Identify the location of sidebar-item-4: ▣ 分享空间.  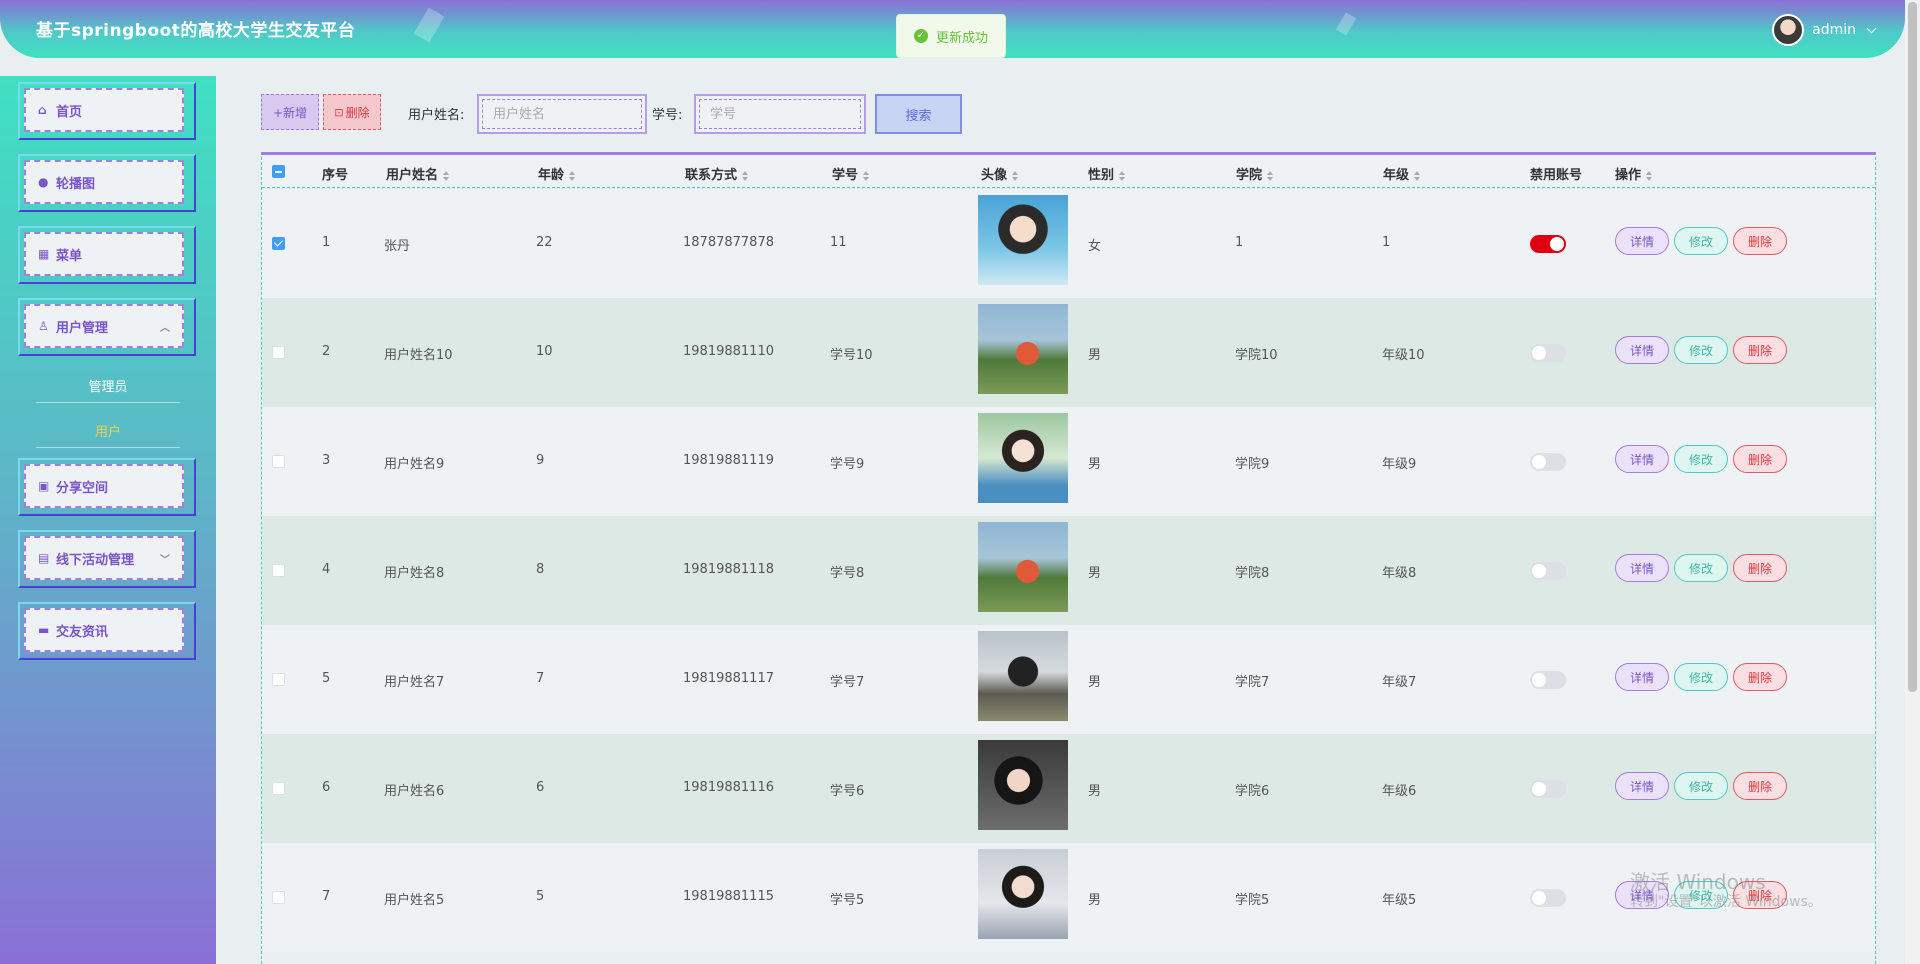
(107, 487).